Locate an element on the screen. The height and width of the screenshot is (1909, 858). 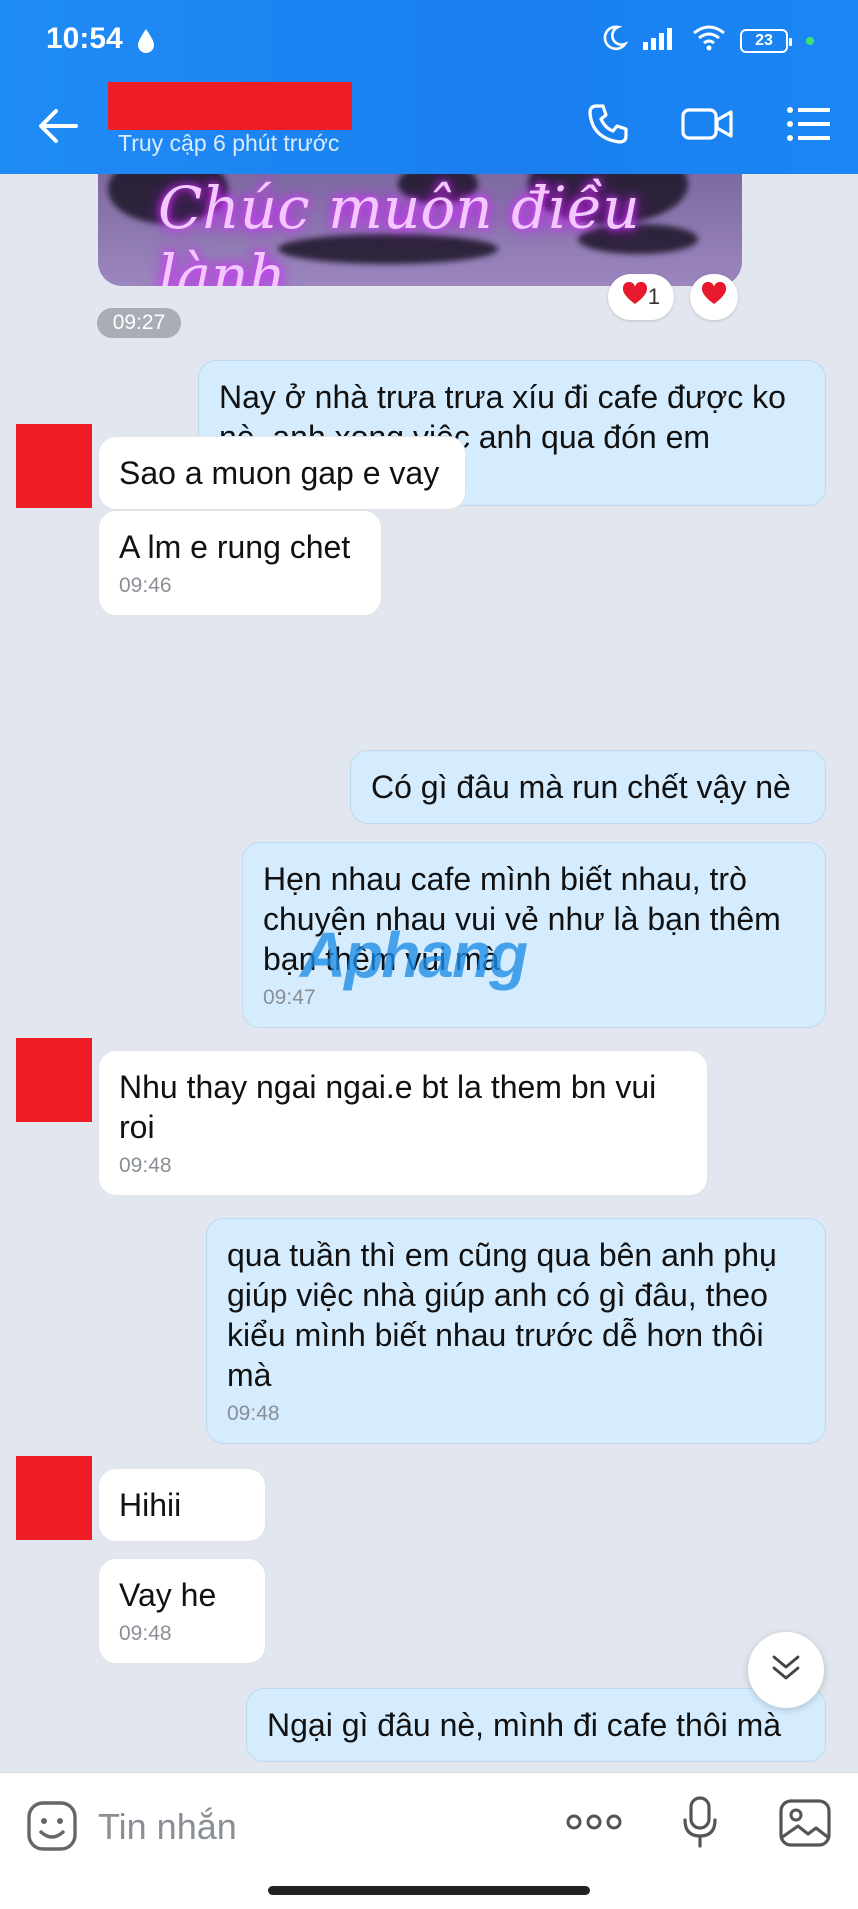
status-icons: 23 is located at coordinates (707, 40).